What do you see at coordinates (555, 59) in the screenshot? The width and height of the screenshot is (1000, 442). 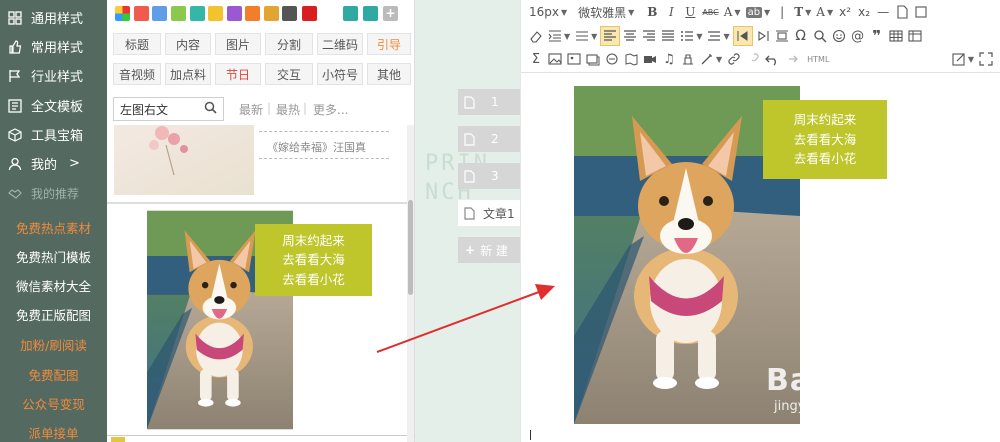 I see `image-icon` at bounding box center [555, 59].